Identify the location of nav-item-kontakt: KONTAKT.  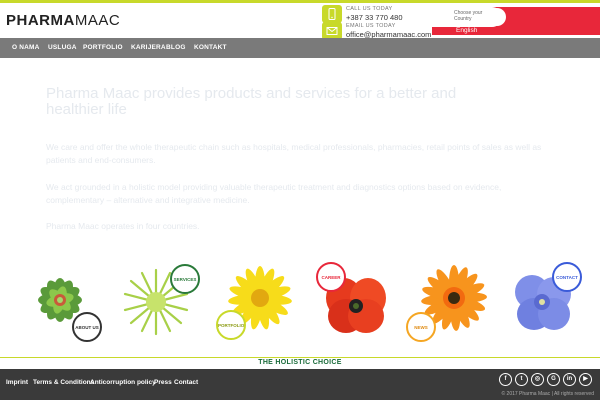
(210, 47).